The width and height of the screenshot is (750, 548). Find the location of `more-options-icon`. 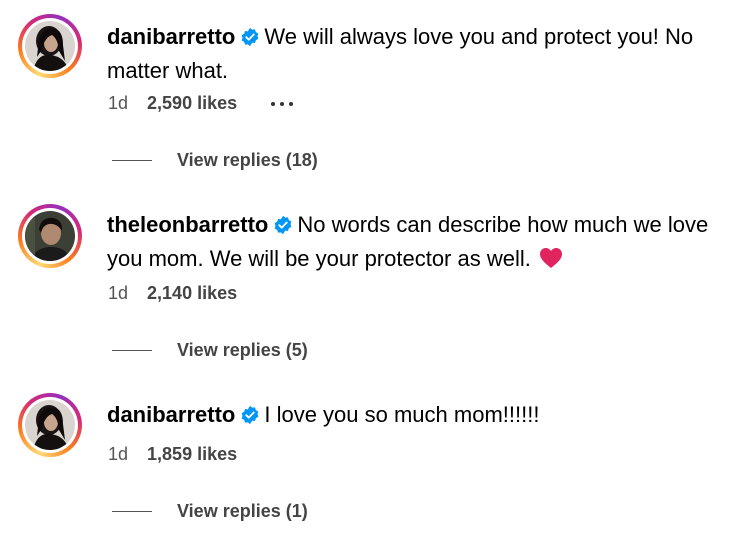

more-options-icon is located at coordinates (282, 104).